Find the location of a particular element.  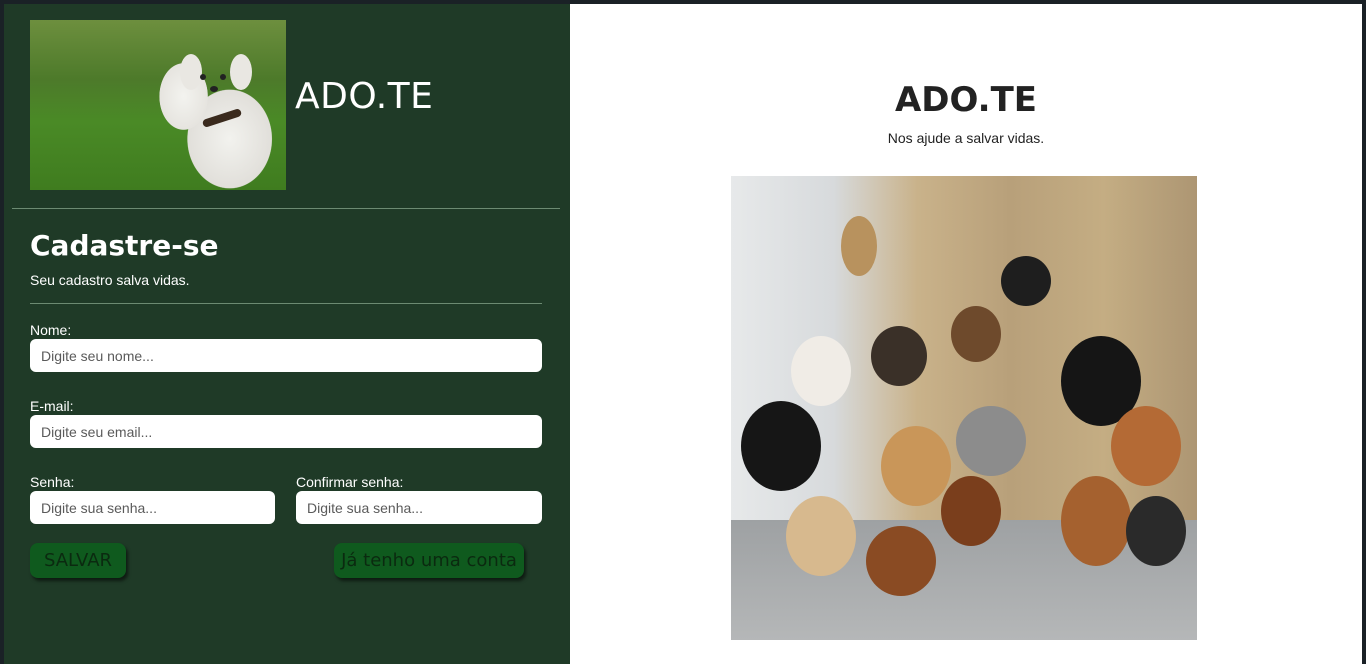

email-label: E-mail: is located at coordinates (52, 406).